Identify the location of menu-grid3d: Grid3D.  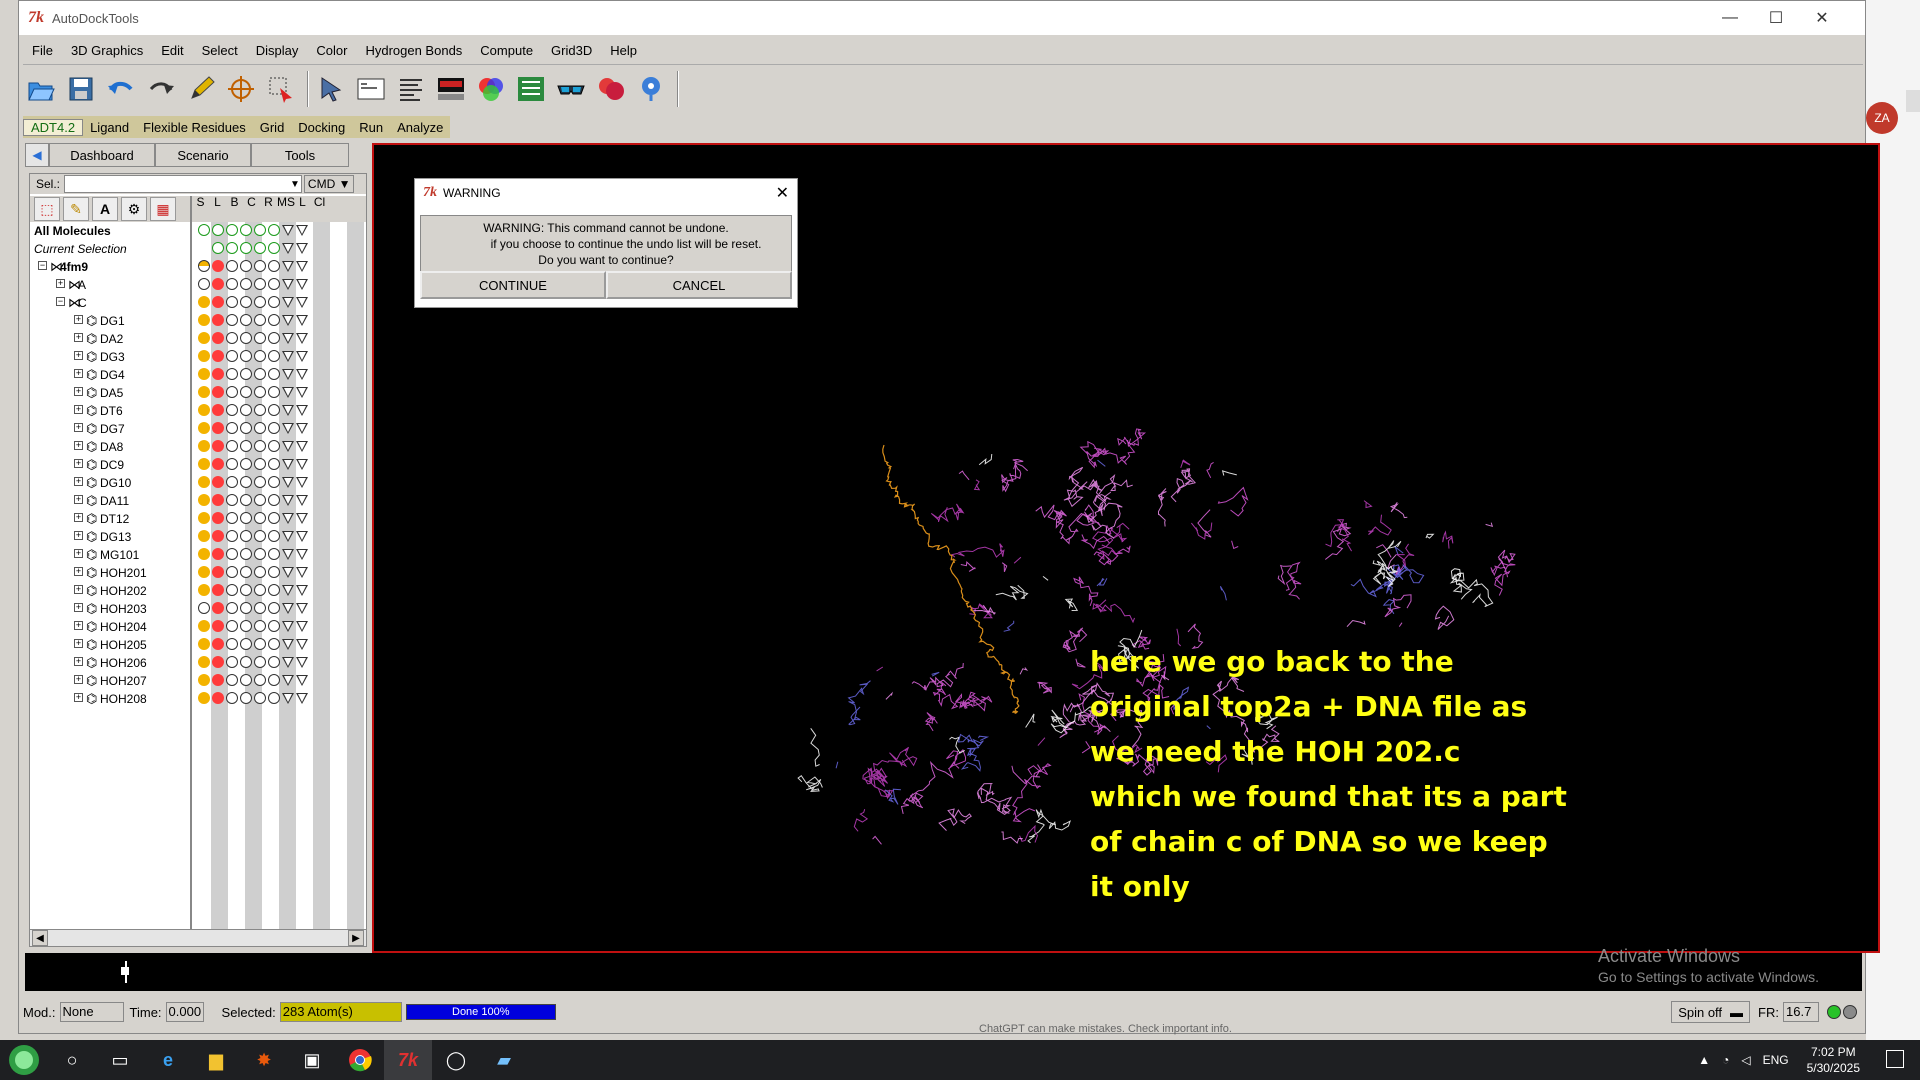
(571, 50).